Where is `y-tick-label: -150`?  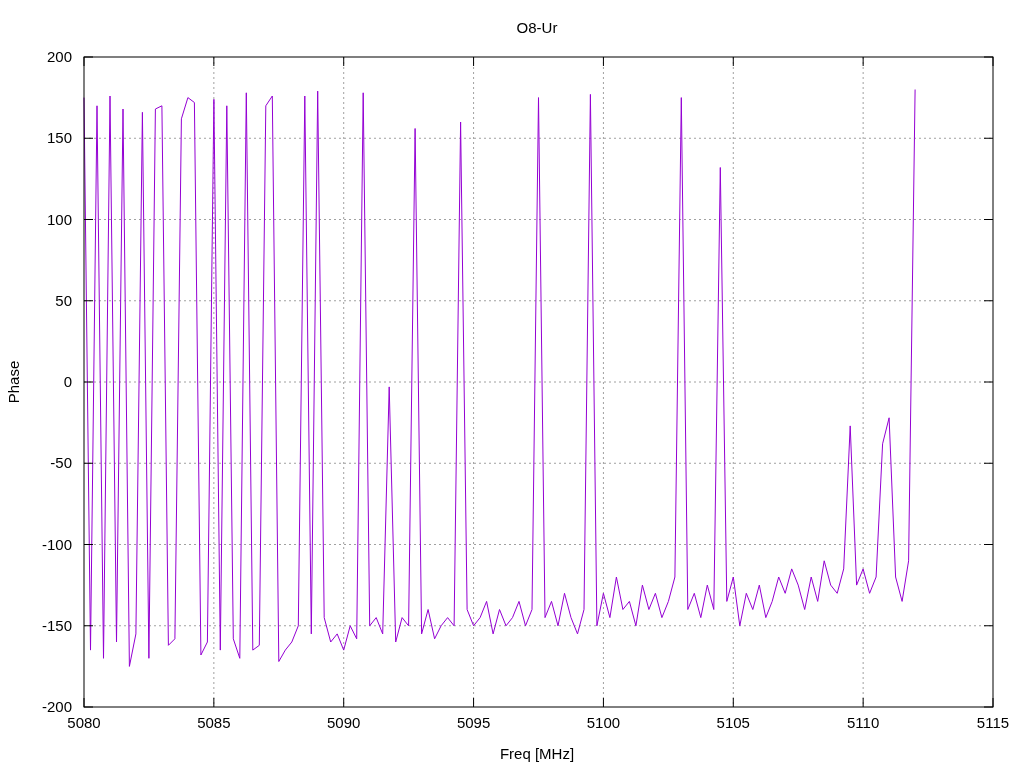 y-tick-label: -150 is located at coordinates (56, 625).